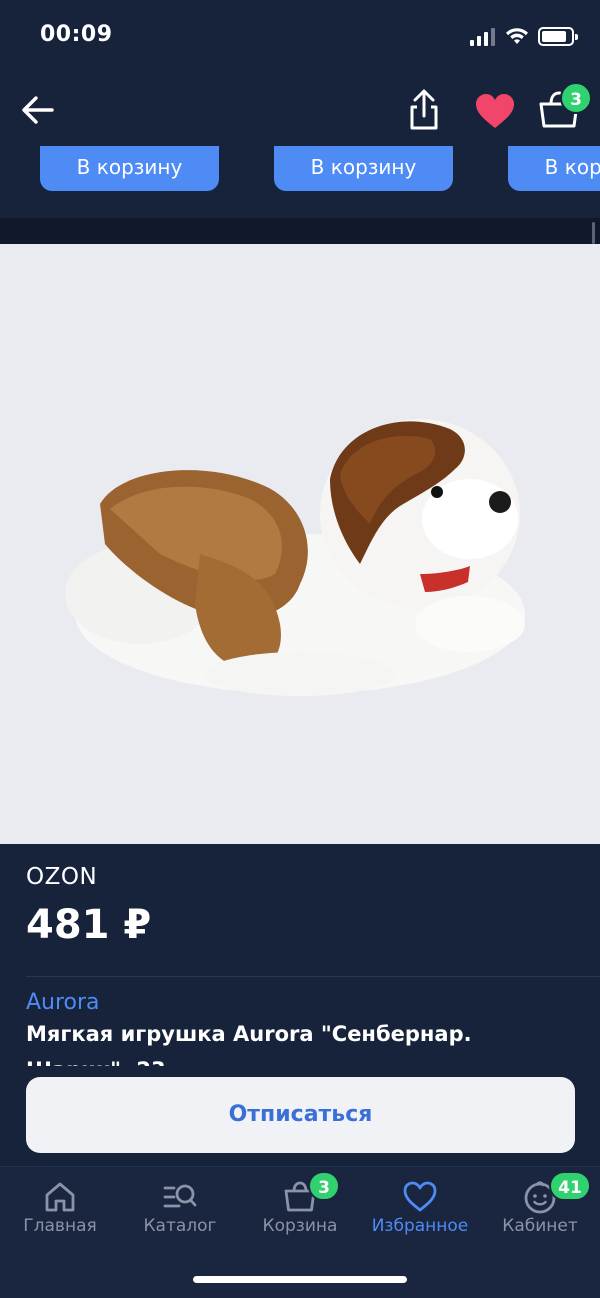  I want to click on favorite-heart-icon, so click(495, 111).